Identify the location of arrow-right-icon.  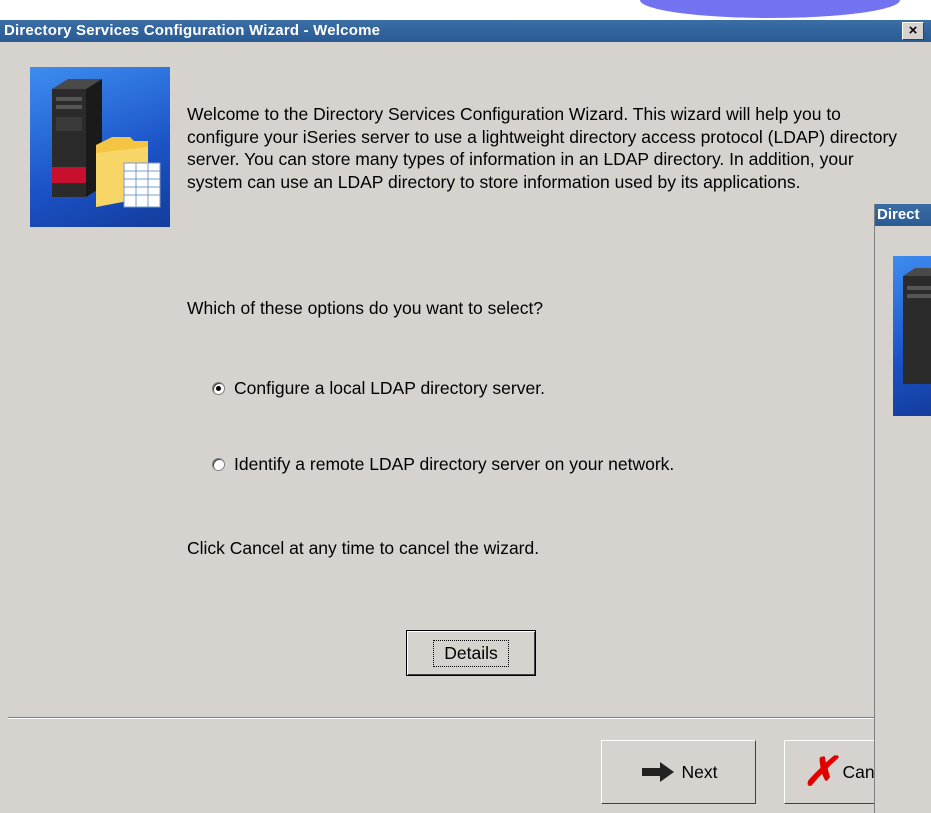
(657, 772).